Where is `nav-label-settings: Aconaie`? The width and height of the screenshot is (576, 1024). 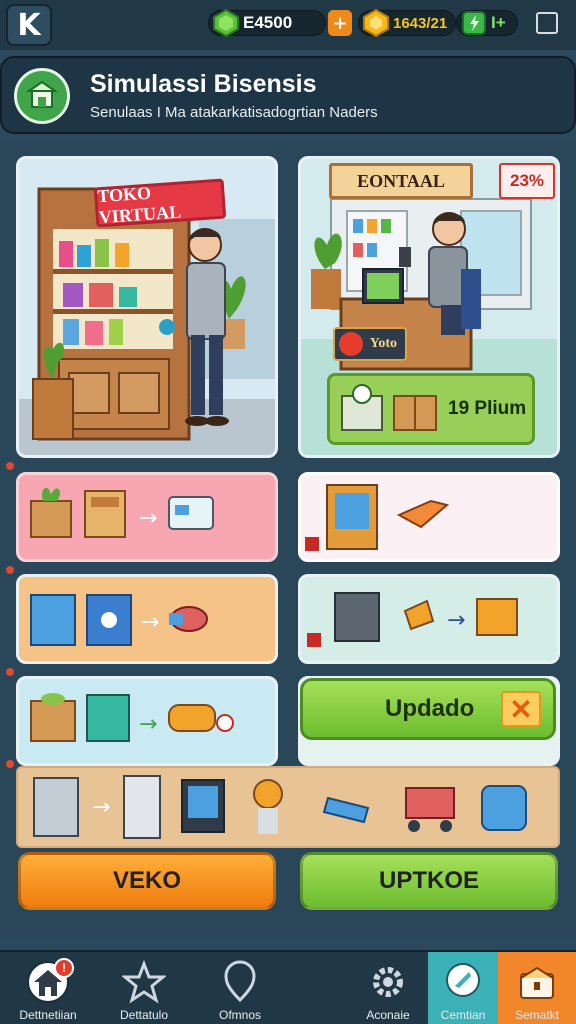 nav-label-settings: Aconaie is located at coordinates (388, 1015).